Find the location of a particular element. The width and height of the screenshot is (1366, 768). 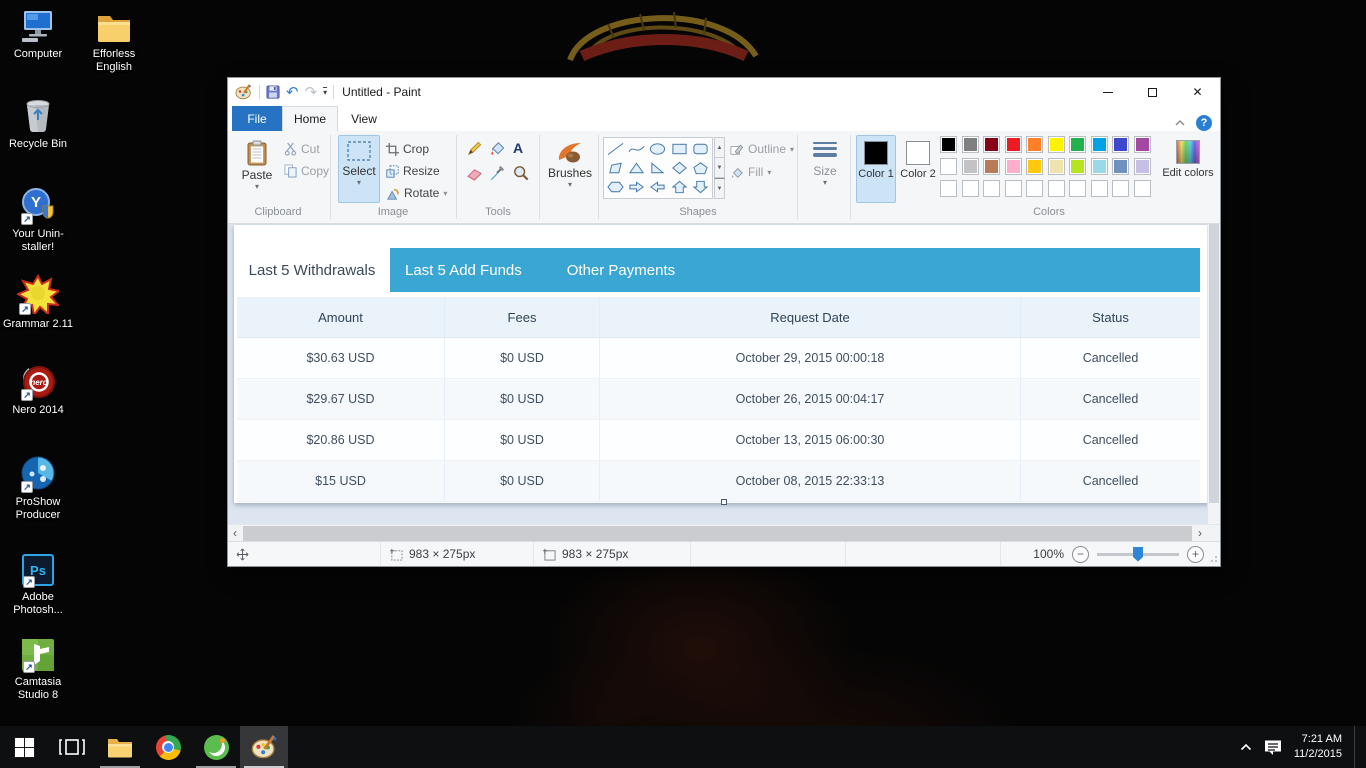

up-arrow-shape-icon is located at coordinates (679, 187).